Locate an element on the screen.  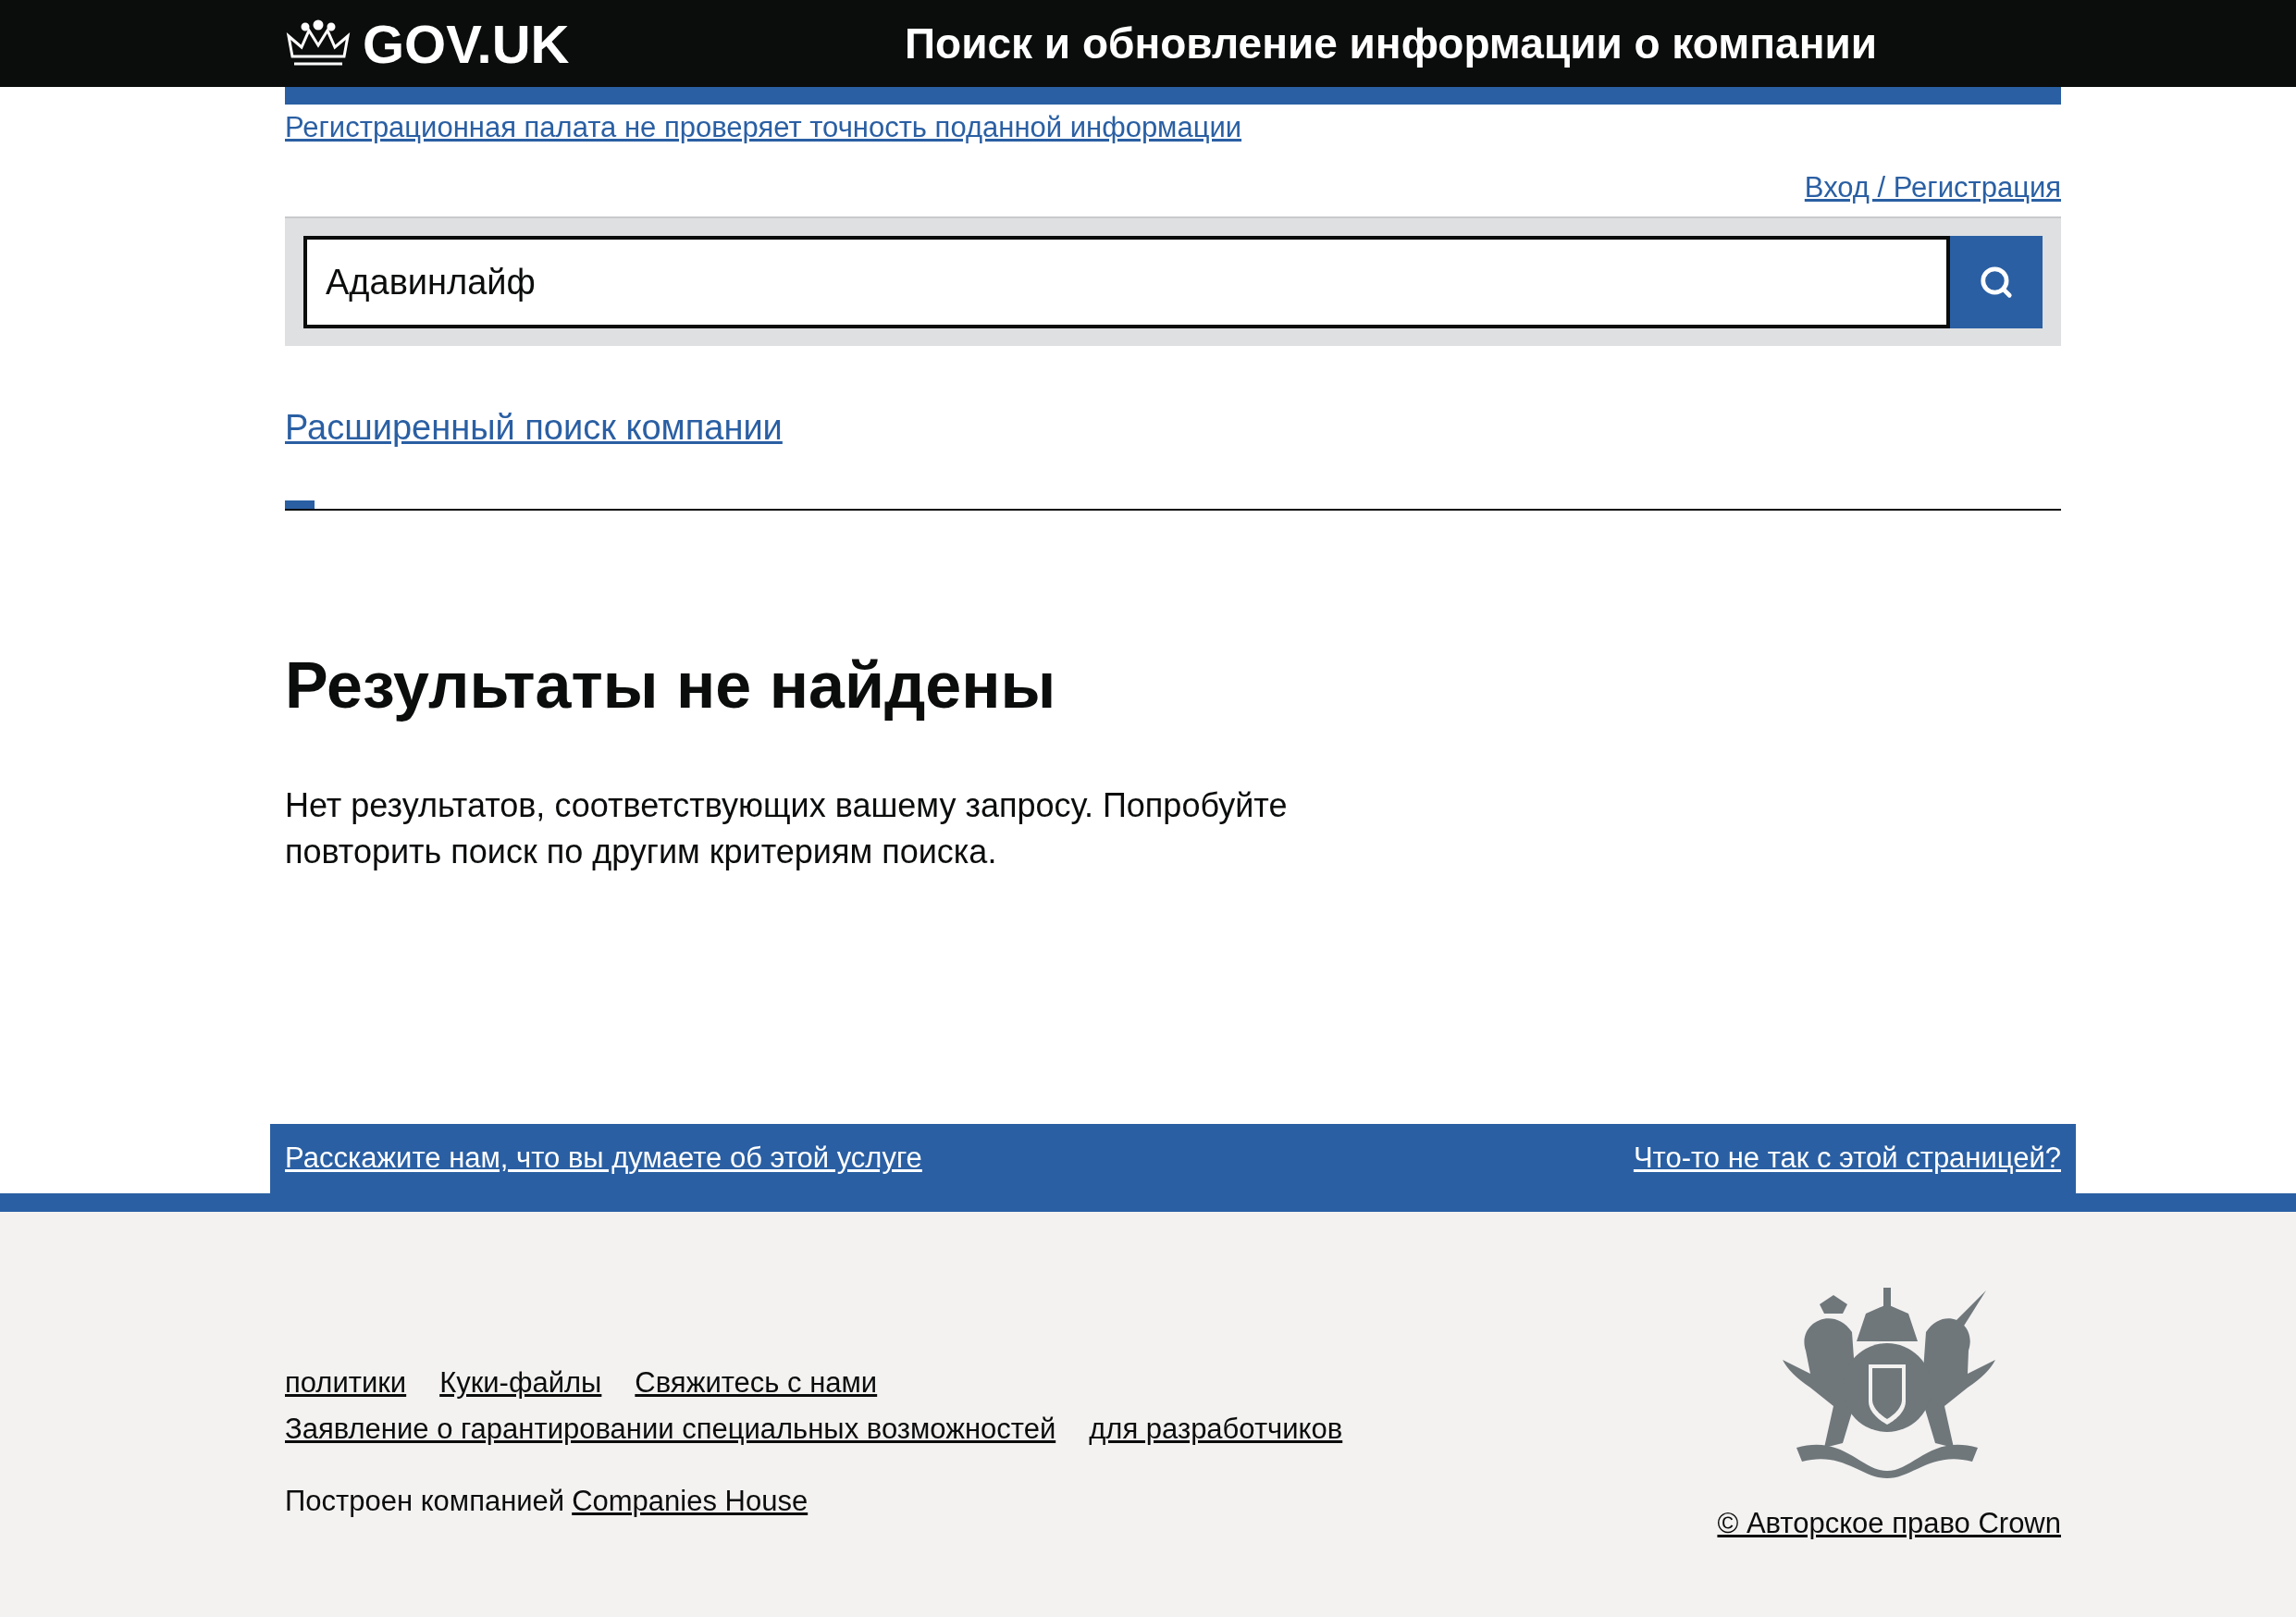
crown-icon is located at coordinates (318, 43).